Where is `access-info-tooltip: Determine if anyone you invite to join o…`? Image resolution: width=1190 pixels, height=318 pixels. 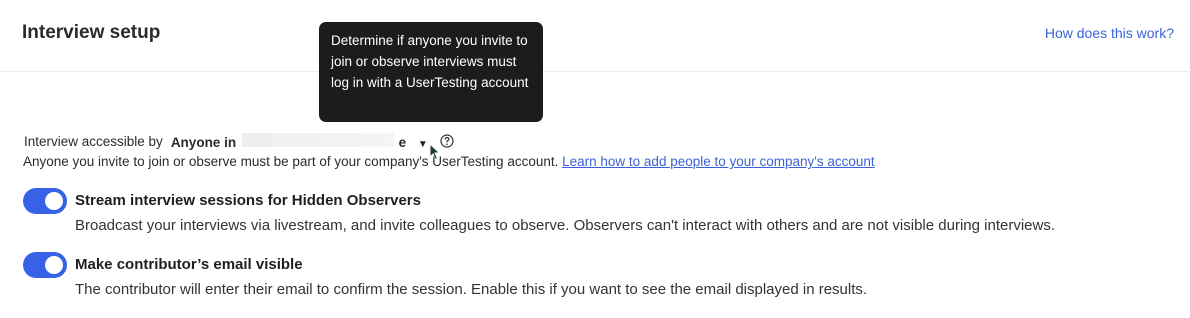 access-info-tooltip: Determine if anyone you invite to join o… is located at coordinates (431, 72).